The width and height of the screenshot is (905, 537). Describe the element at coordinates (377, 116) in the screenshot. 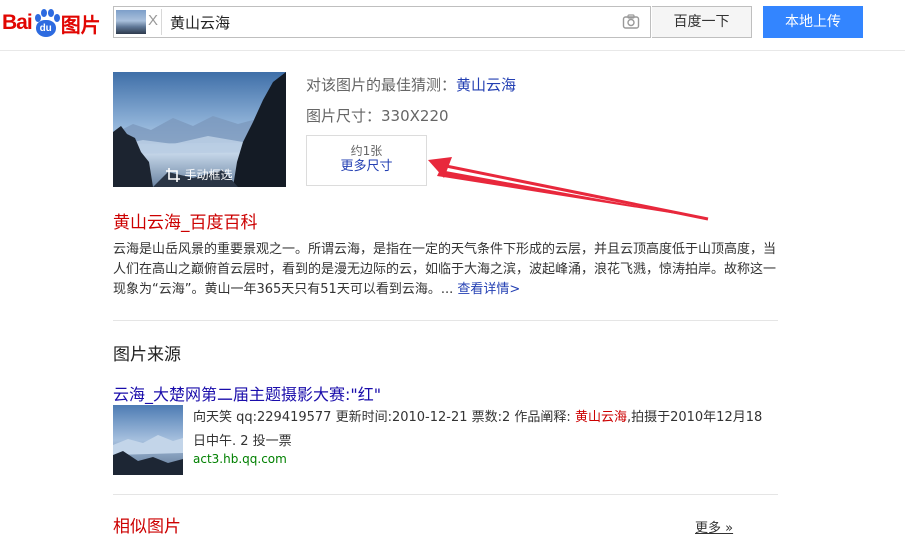

I see `image-size: 图片尺寸：330X220` at that location.